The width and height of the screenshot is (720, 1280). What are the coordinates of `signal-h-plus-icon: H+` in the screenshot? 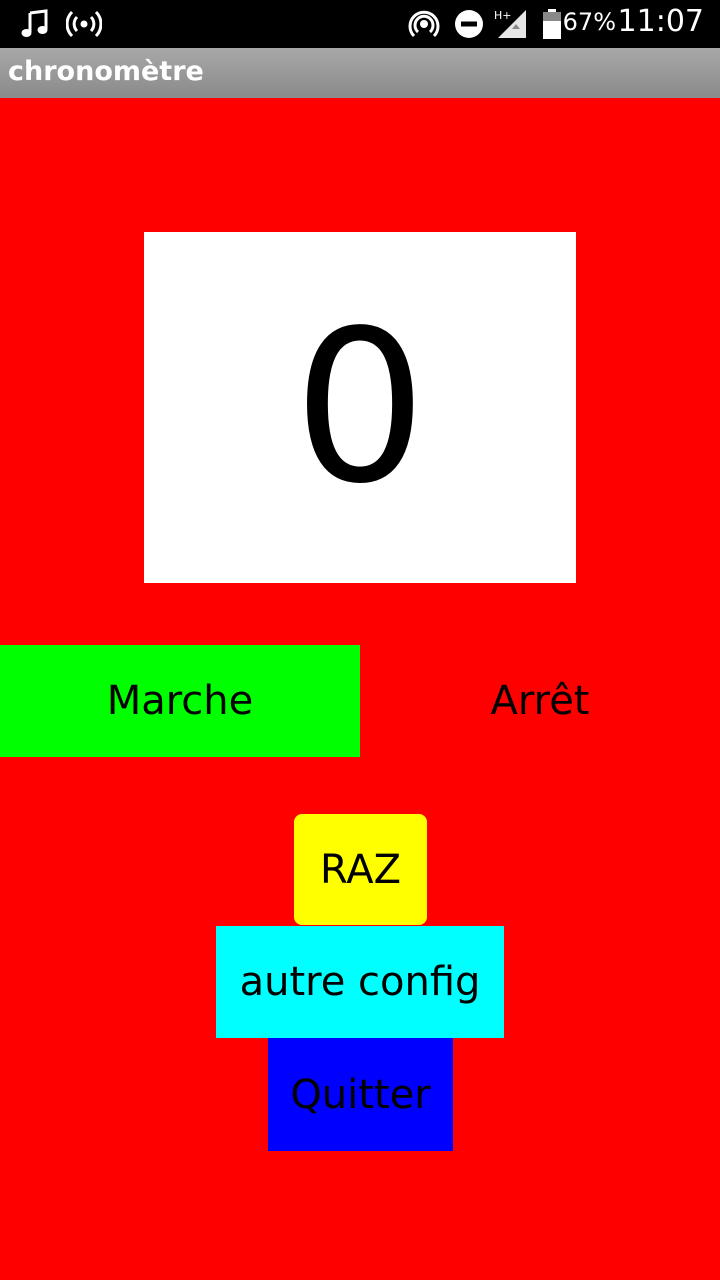 It's located at (511, 24).